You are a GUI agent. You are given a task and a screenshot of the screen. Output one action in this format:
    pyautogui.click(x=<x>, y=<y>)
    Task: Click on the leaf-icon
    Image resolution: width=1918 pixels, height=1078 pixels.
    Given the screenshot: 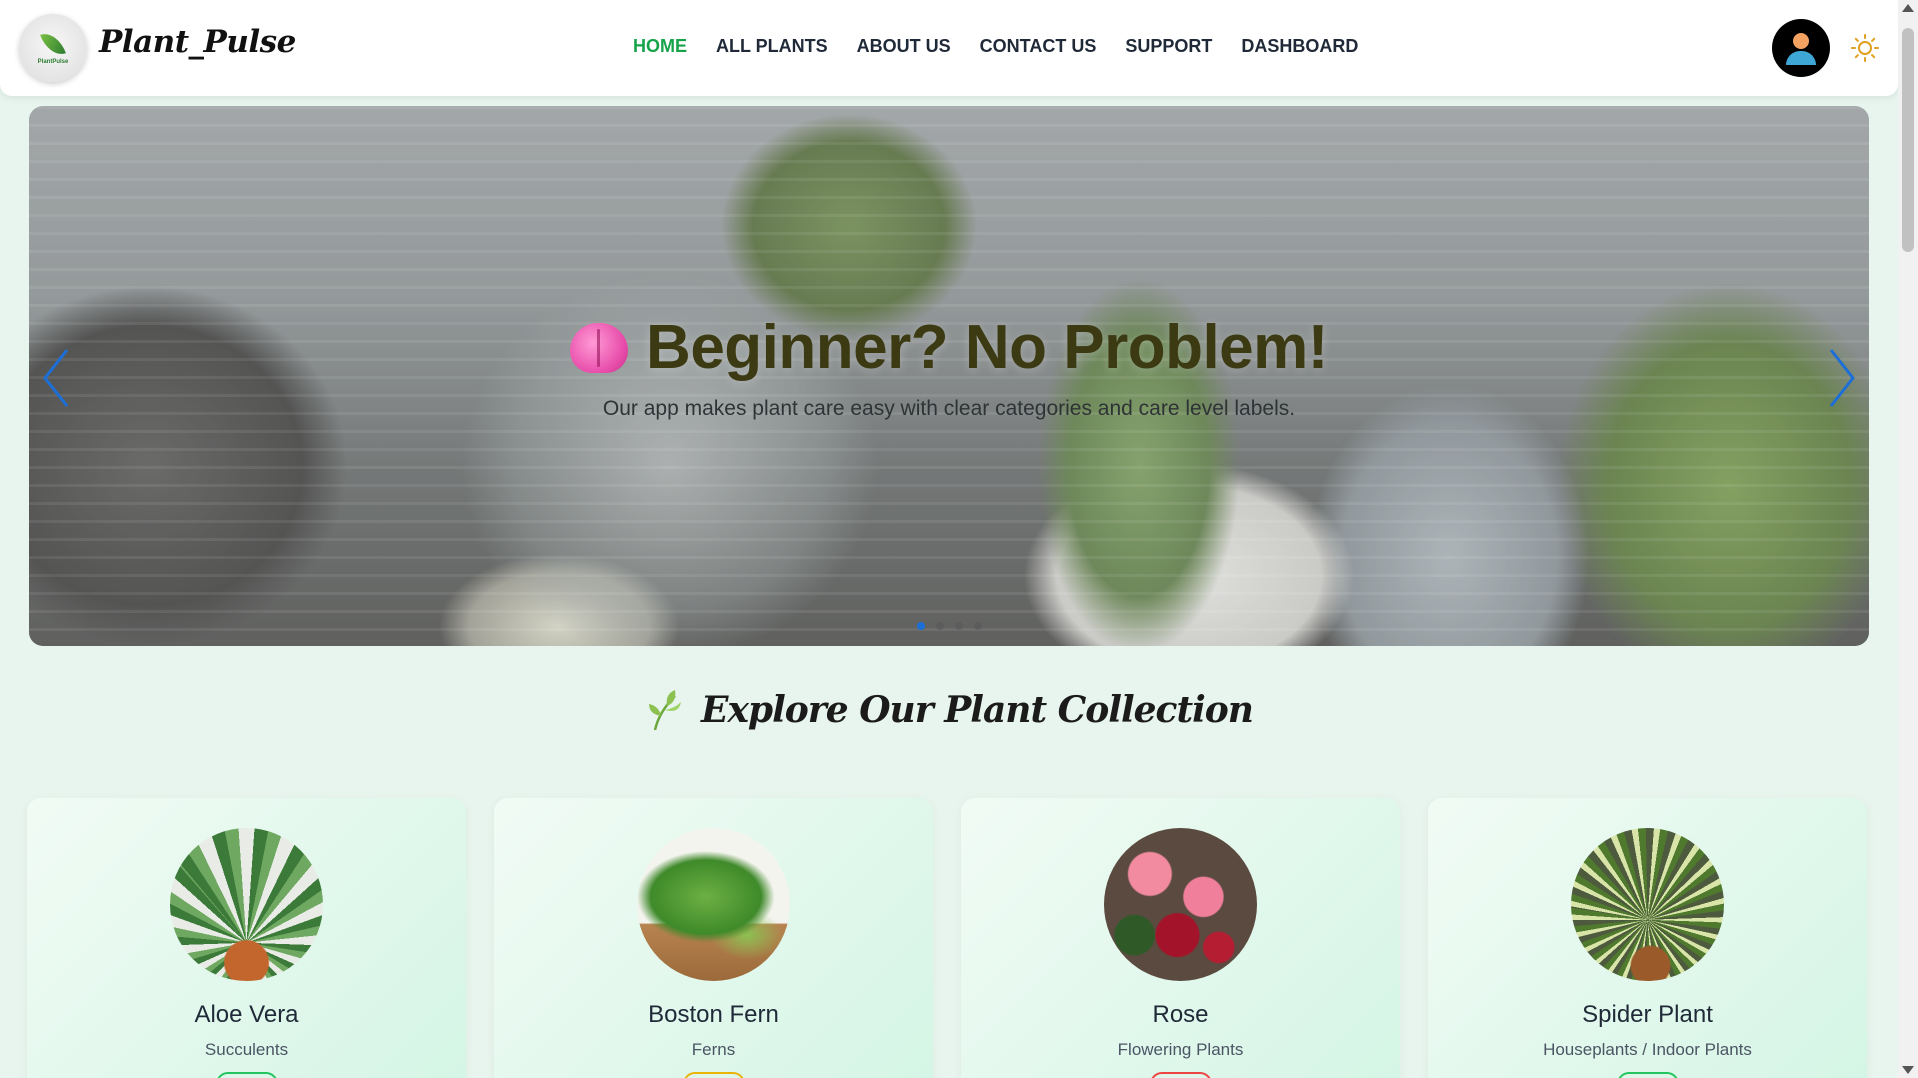 What is the action you would take?
    pyautogui.click(x=53, y=44)
    